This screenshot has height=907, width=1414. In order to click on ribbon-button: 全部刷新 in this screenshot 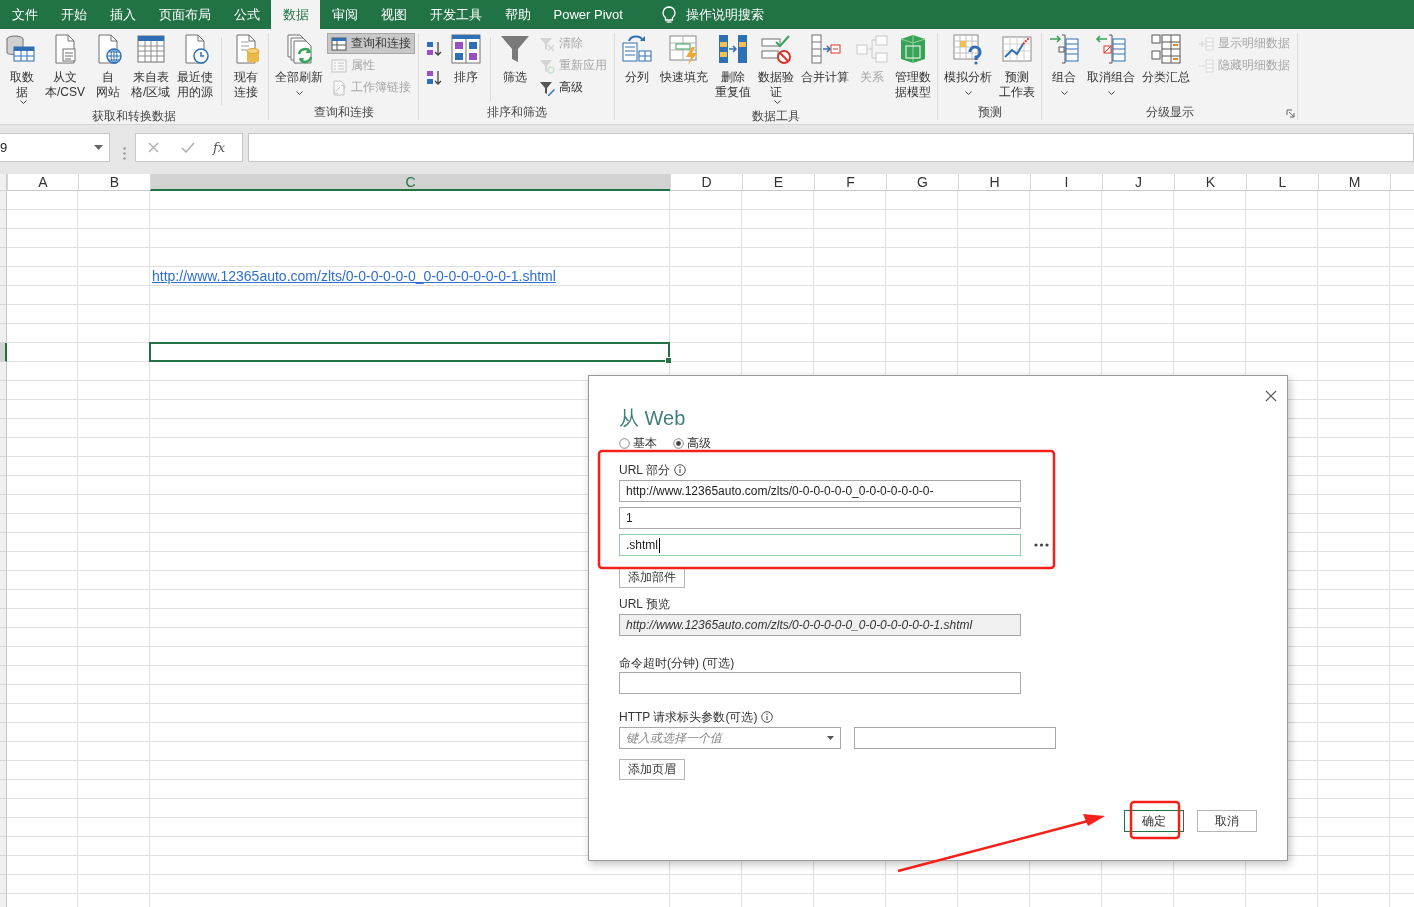, I will do `click(299, 64)`.